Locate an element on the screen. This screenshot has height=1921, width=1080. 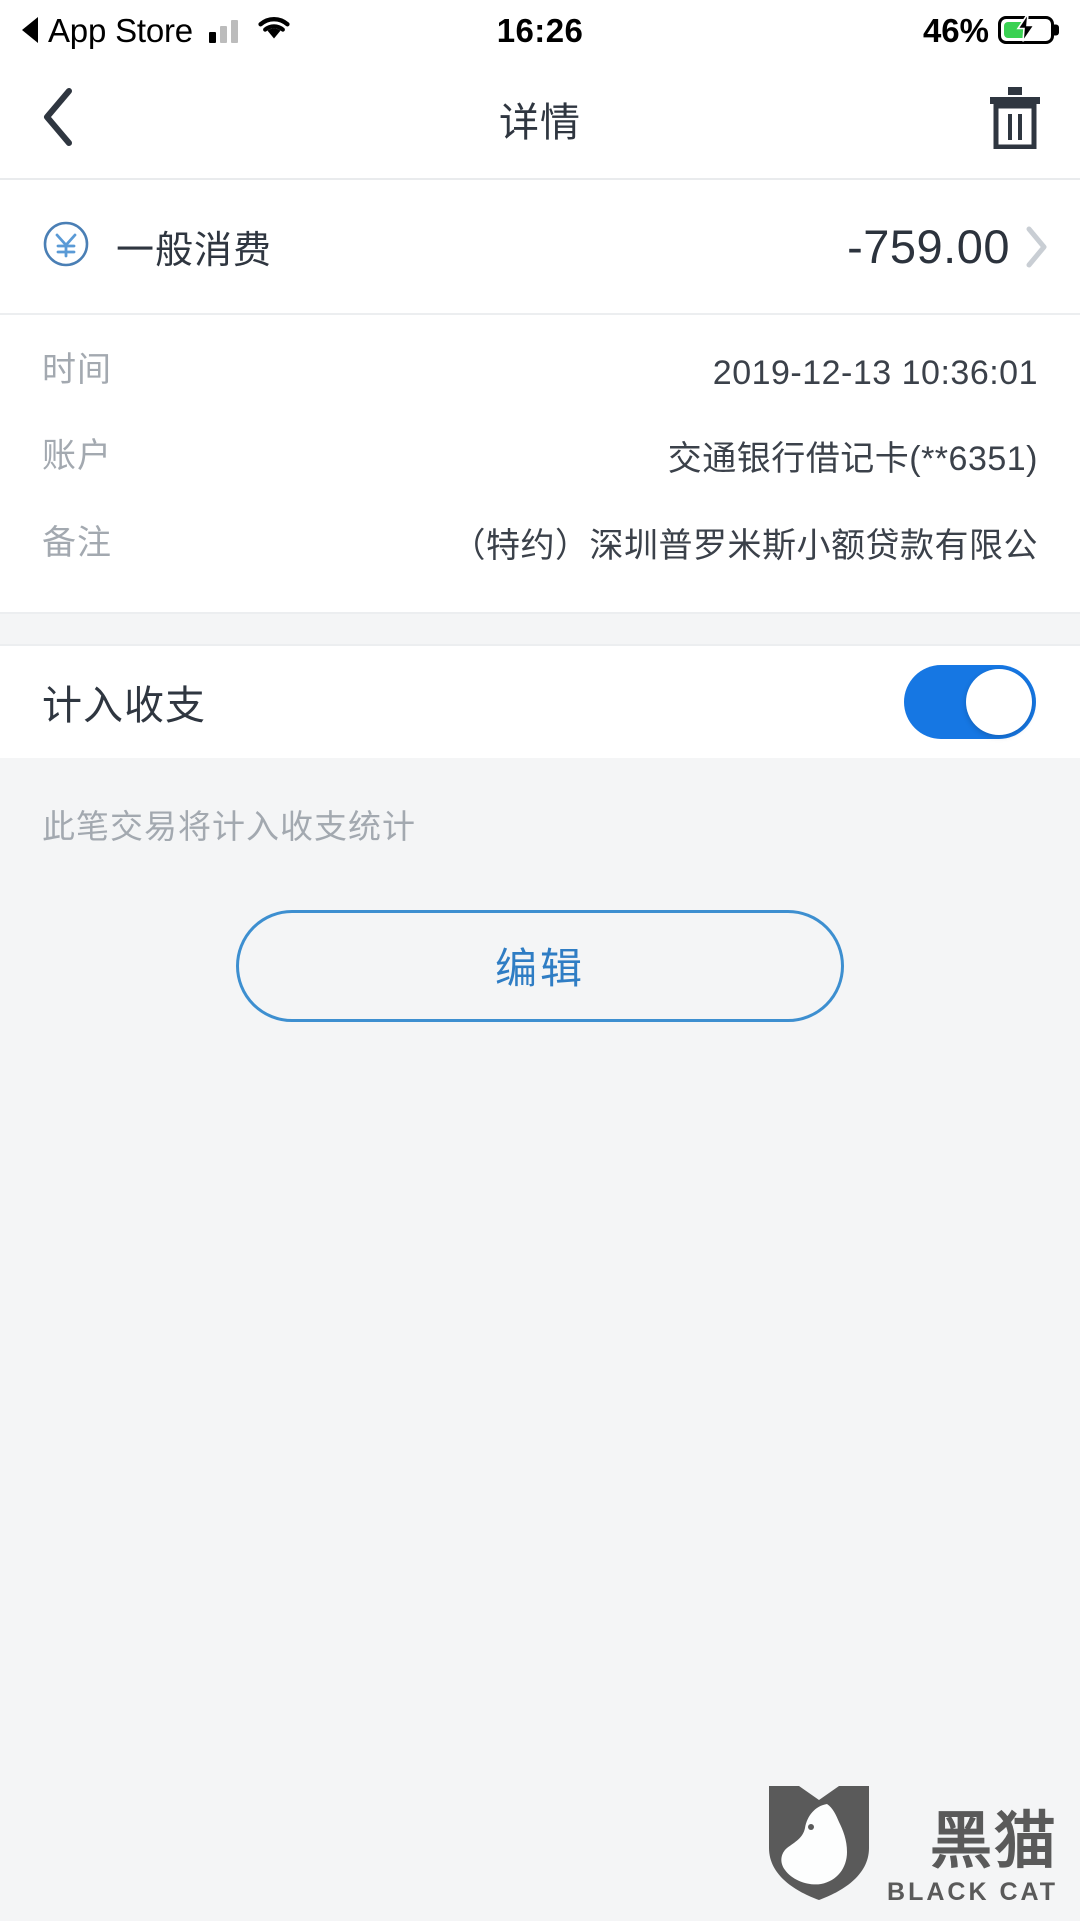
detail-value: 2019-12-13 10:36:01 is located at coordinates (875, 373).